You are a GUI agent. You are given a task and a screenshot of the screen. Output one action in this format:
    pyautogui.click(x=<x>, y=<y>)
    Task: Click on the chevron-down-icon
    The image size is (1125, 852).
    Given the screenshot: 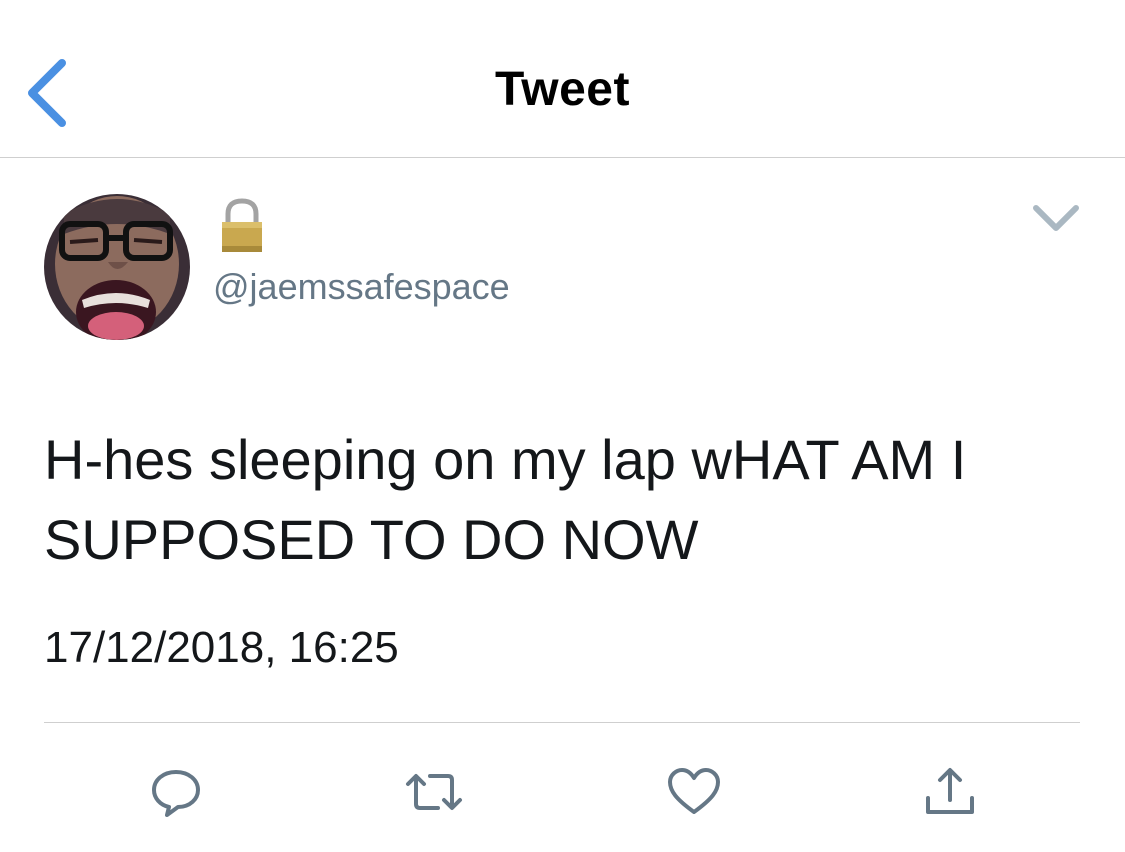 What is the action you would take?
    pyautogui.click(x=1056, y=218)
    